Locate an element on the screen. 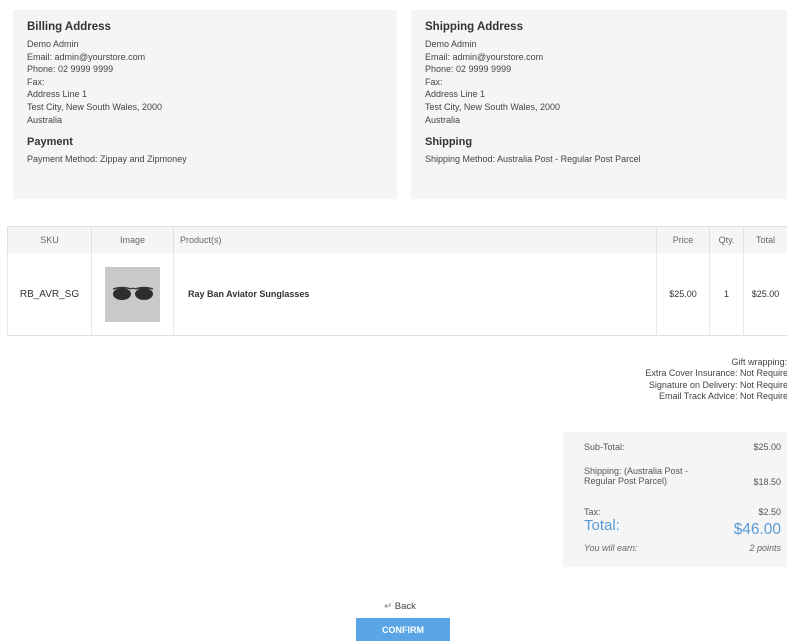  cell-qty: 1 is located at coordinates (726, 294).